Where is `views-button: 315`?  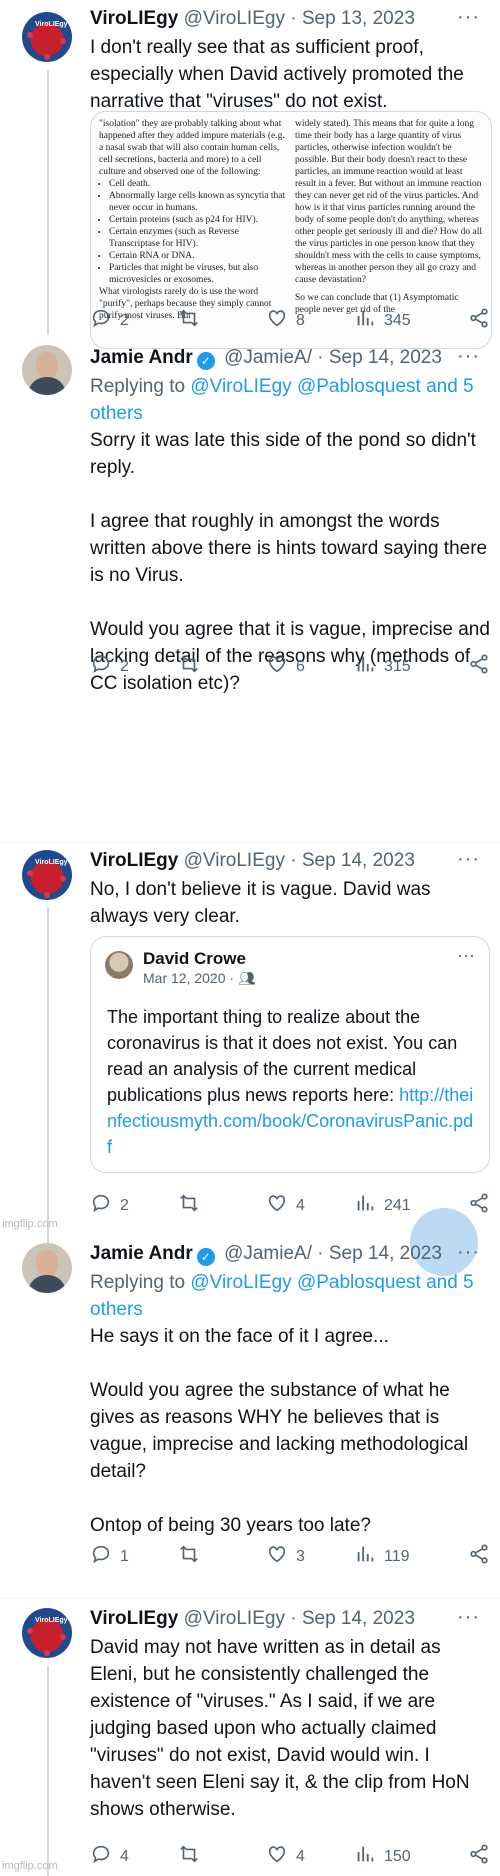 views-button: 315 is located at coordinates (382, 666).